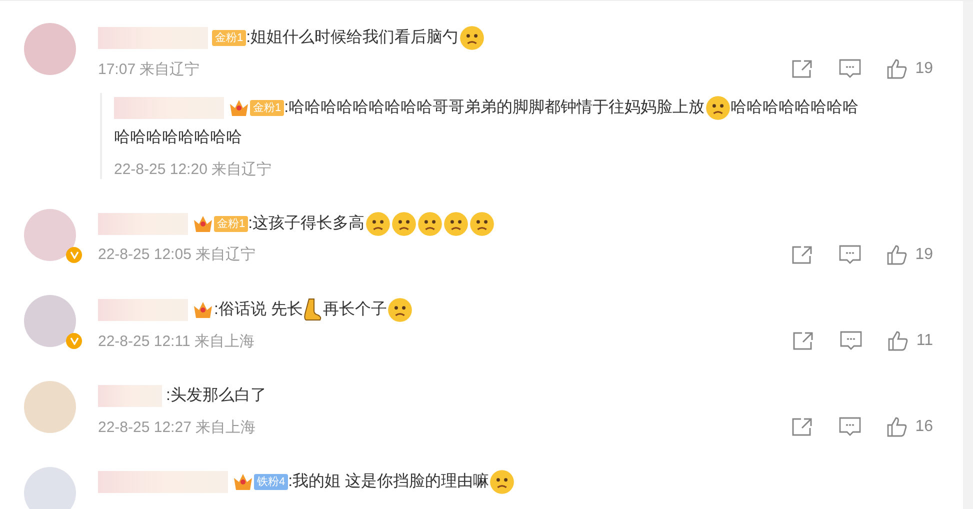 The image size is (973, 509). I want to click on blurred-username, so click(130, 396).